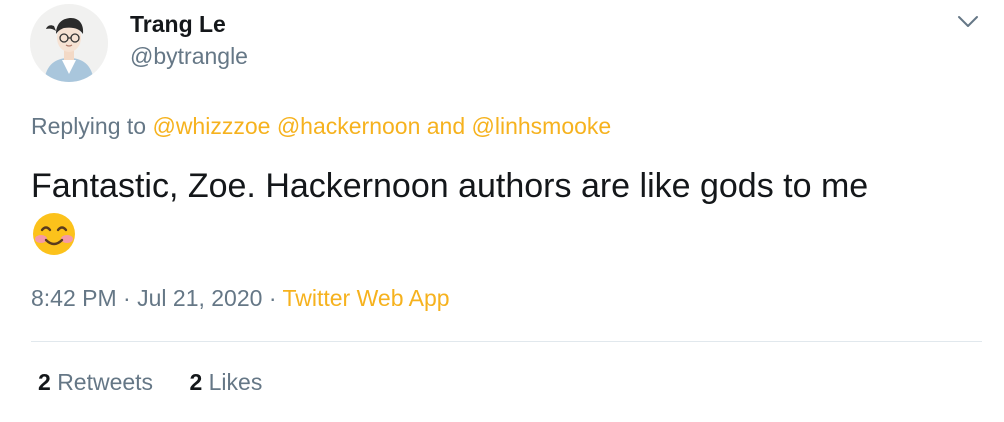 The height and width of the screenshot is (422, 1004). I want to click on tweet-time: 8:42 PM, so click(74, 298).